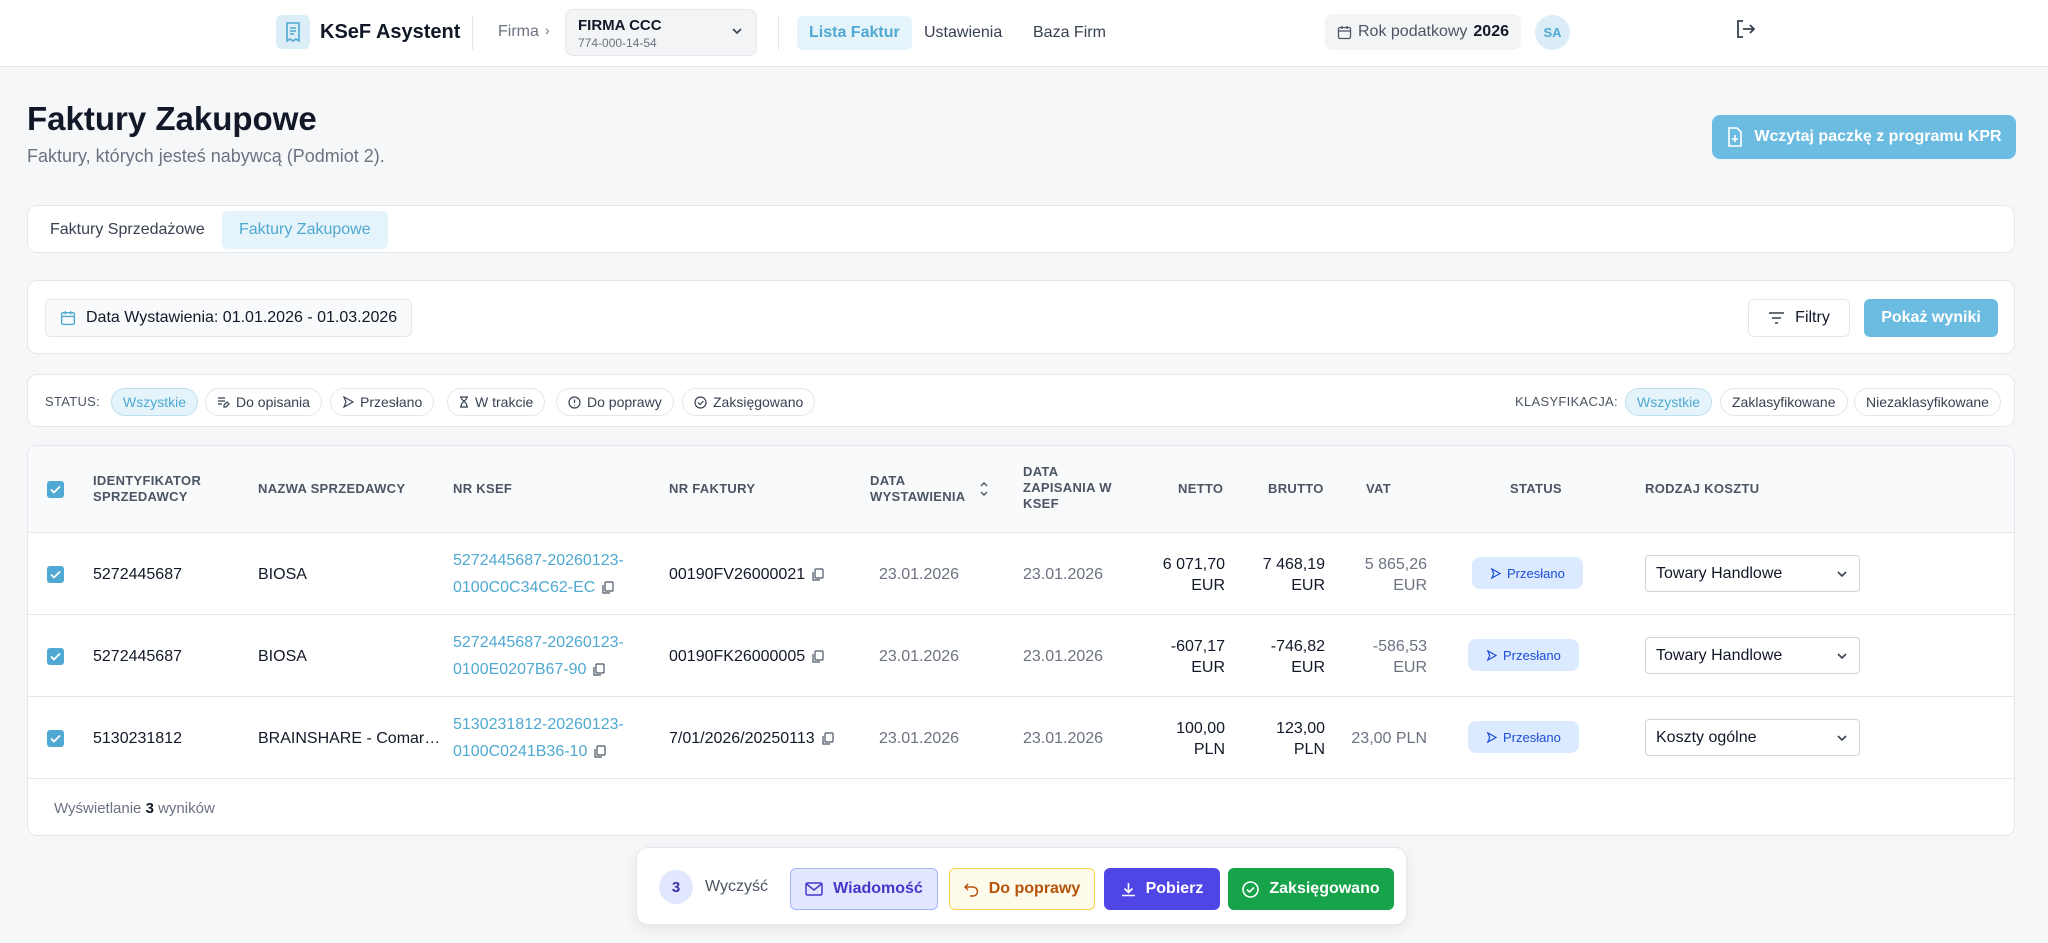 The width and height of the screenshot is (2048, 943). I want to click on alert-circle-icon, so click(574, 402).